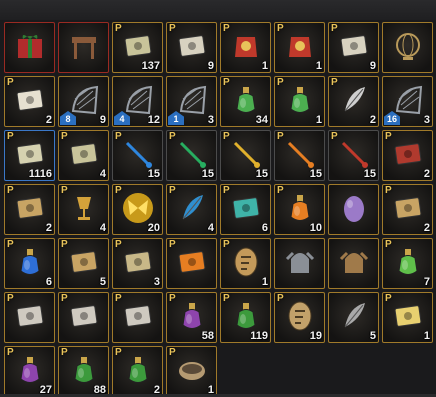  I want to click on stack-count: 19, so click(315, 336).